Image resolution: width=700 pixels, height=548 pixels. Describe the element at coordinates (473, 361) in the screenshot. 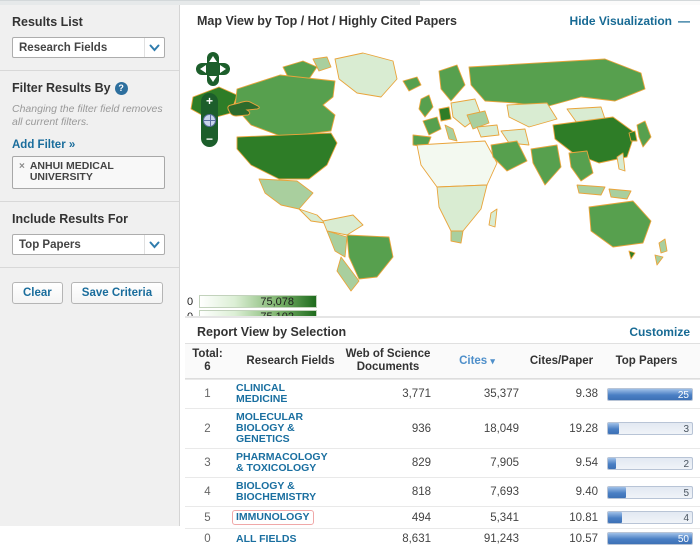

I see `cites-sort-link: Cites` at that location.